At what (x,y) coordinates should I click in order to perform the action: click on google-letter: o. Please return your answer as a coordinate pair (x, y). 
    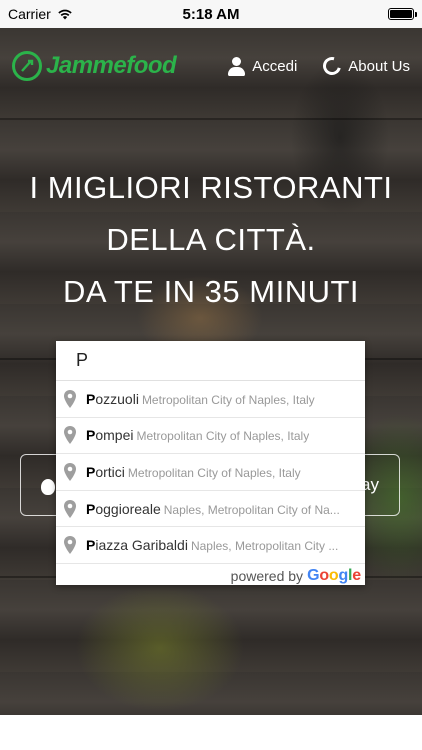
    Looking at the image, I should click on (324, 575).